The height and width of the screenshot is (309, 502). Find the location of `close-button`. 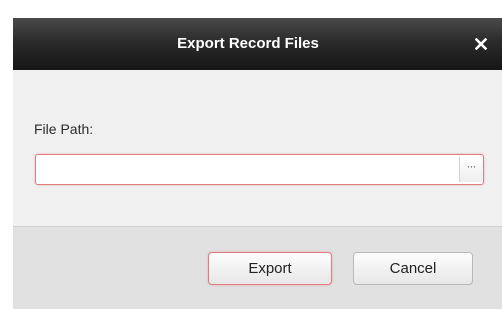

close-button is located at coordinates (481, 44).